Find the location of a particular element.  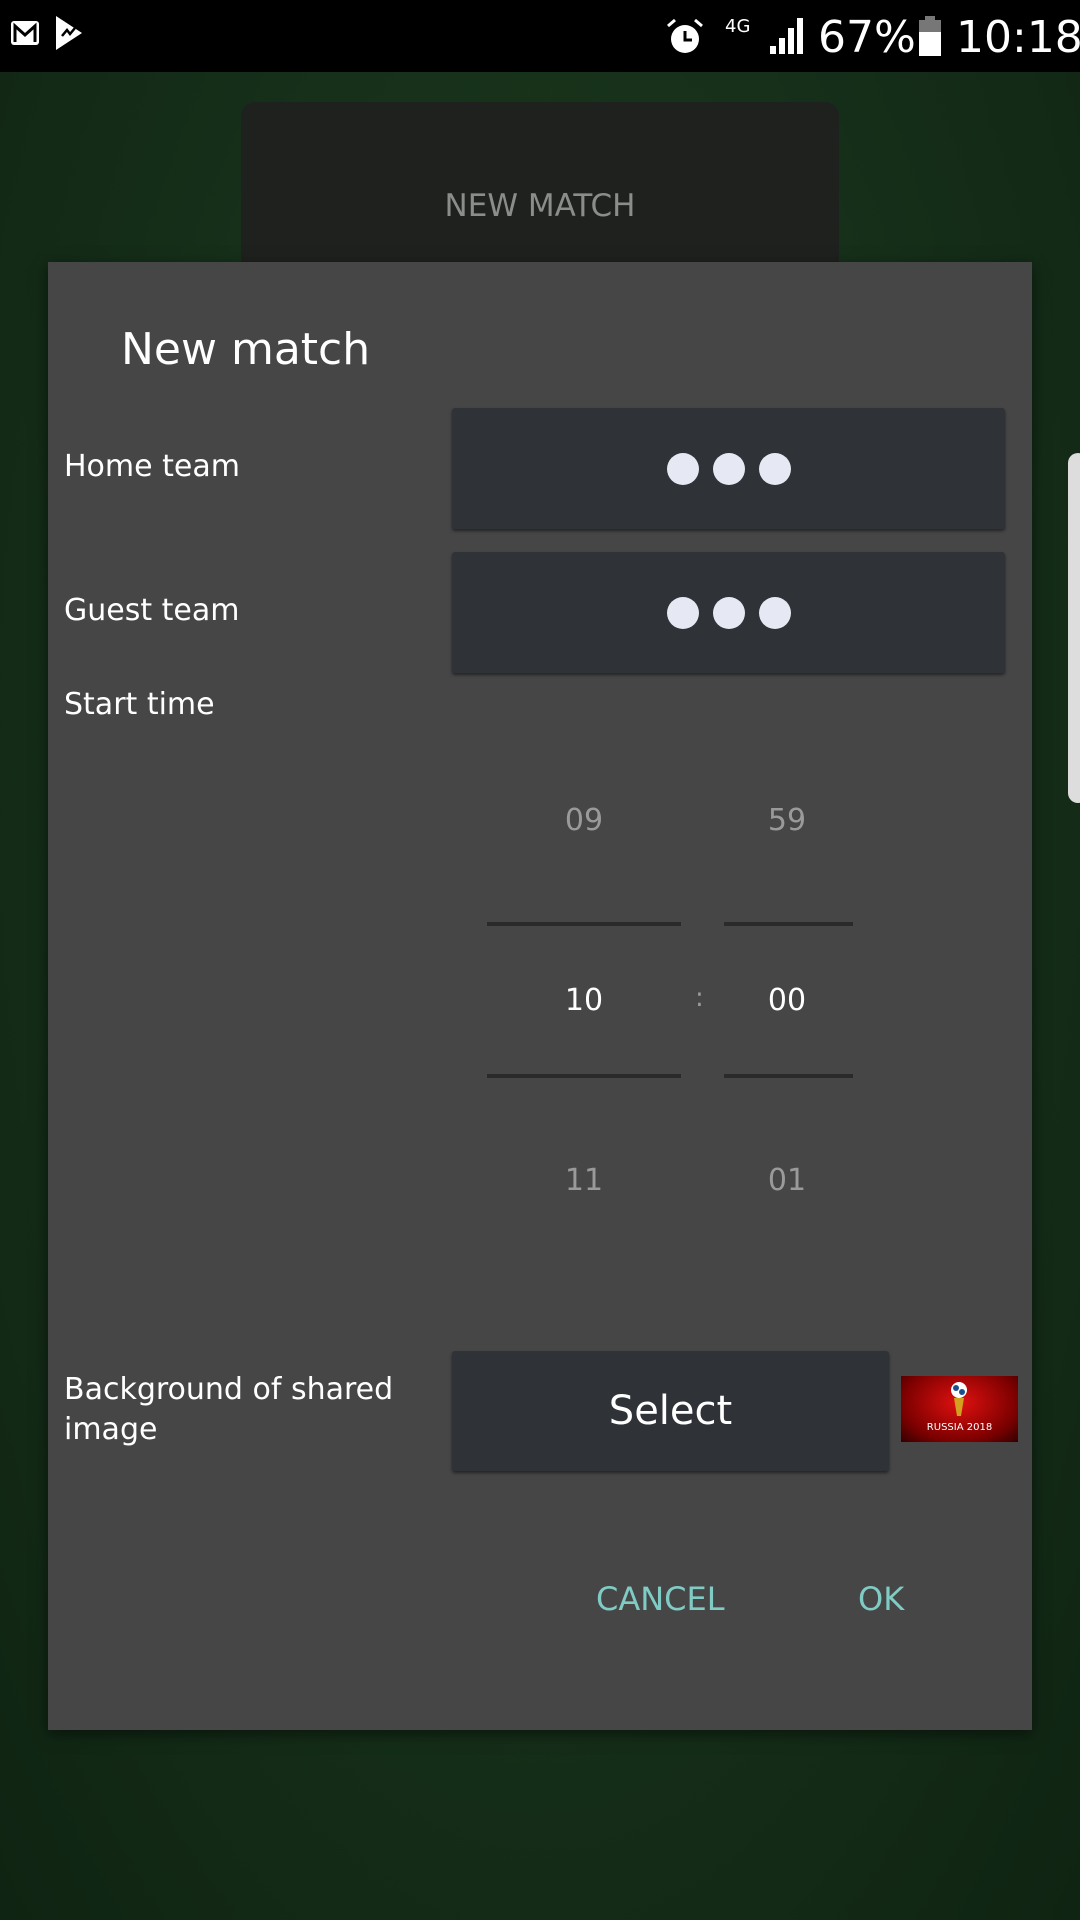

battery-icon is located at coordinates (930, 36).